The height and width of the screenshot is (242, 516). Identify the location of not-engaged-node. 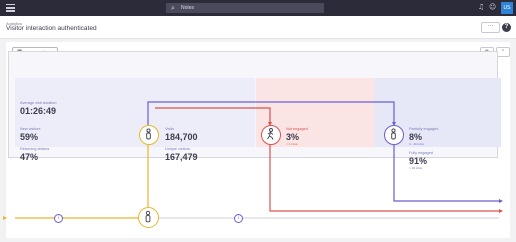
(271, 135).